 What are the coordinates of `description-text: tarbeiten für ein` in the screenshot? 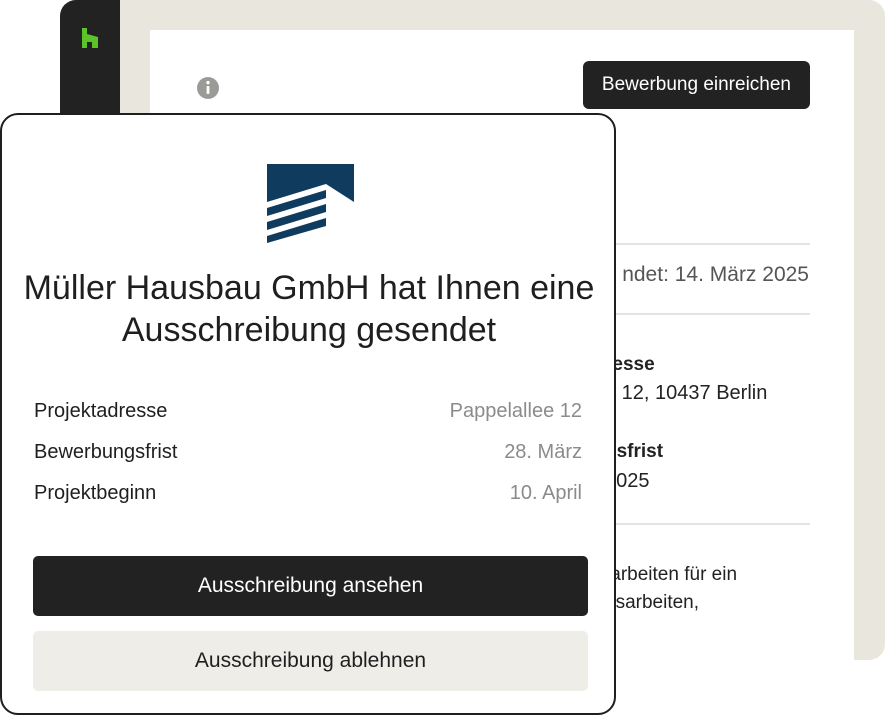 It's located at (671, 574).